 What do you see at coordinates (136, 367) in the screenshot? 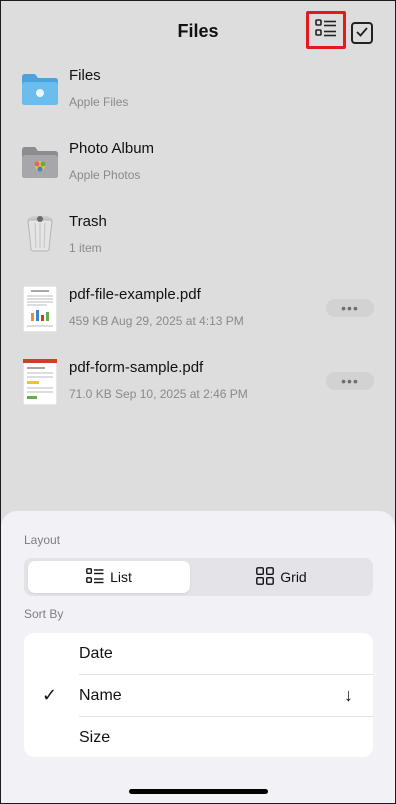
I see `file-name: pdf-form-sample.pdf` at bounding box center [136, 367].